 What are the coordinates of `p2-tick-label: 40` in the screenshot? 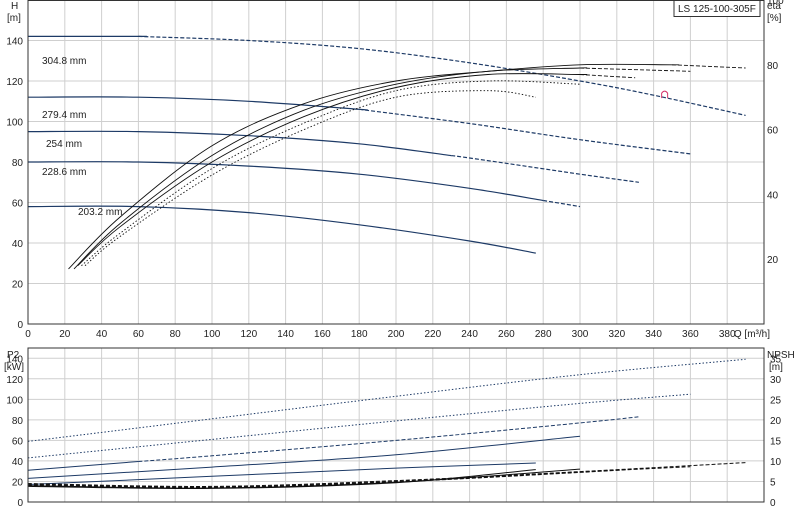 It's located at (18, 462).